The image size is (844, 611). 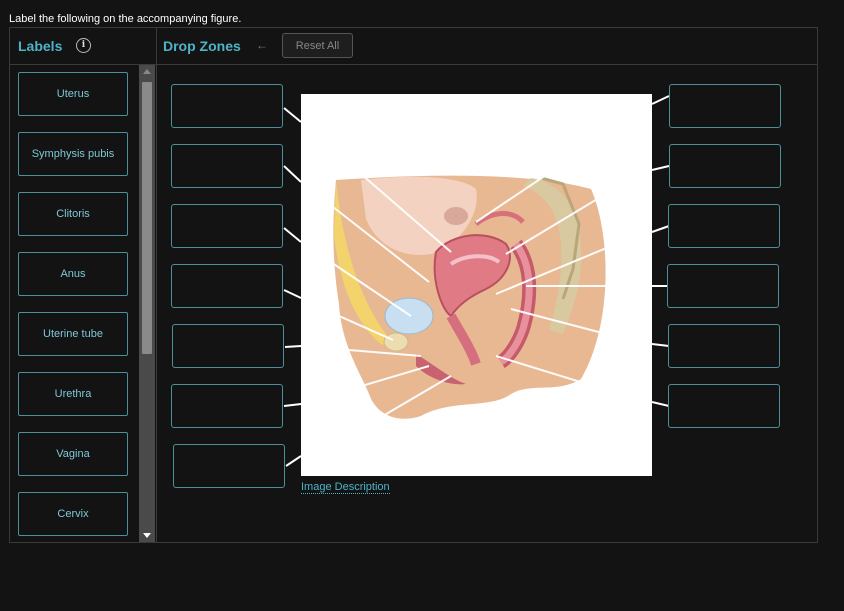 I want to click on image-description-link: Image Description, so click(x=345, y=487).